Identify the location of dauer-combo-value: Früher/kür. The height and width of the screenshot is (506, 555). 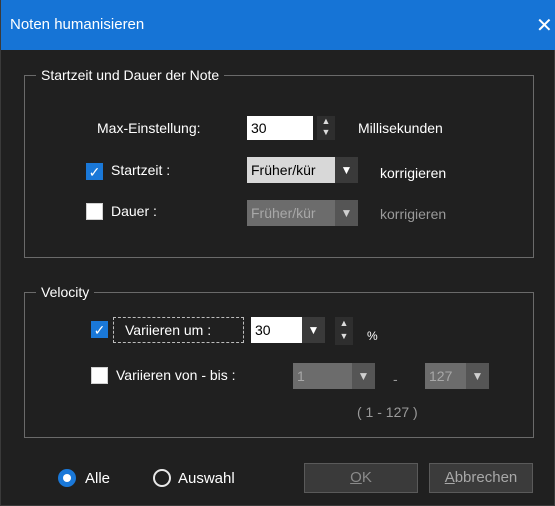
(283, 213).